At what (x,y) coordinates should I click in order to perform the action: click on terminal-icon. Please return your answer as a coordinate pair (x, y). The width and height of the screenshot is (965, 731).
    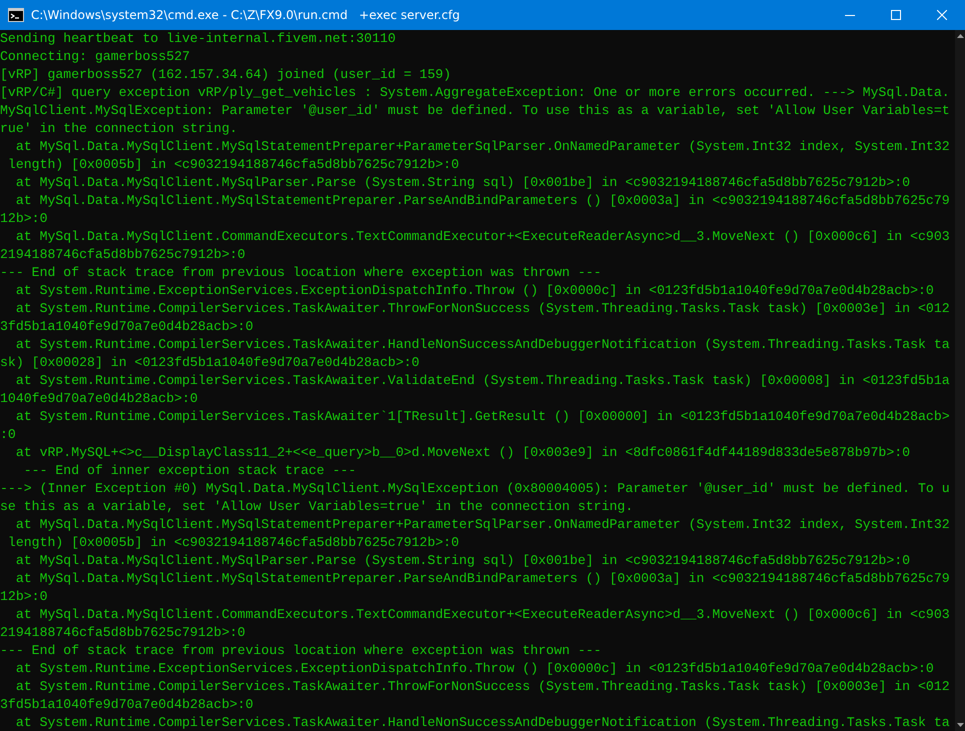
    Looking at the image, I should click on (16, 15).